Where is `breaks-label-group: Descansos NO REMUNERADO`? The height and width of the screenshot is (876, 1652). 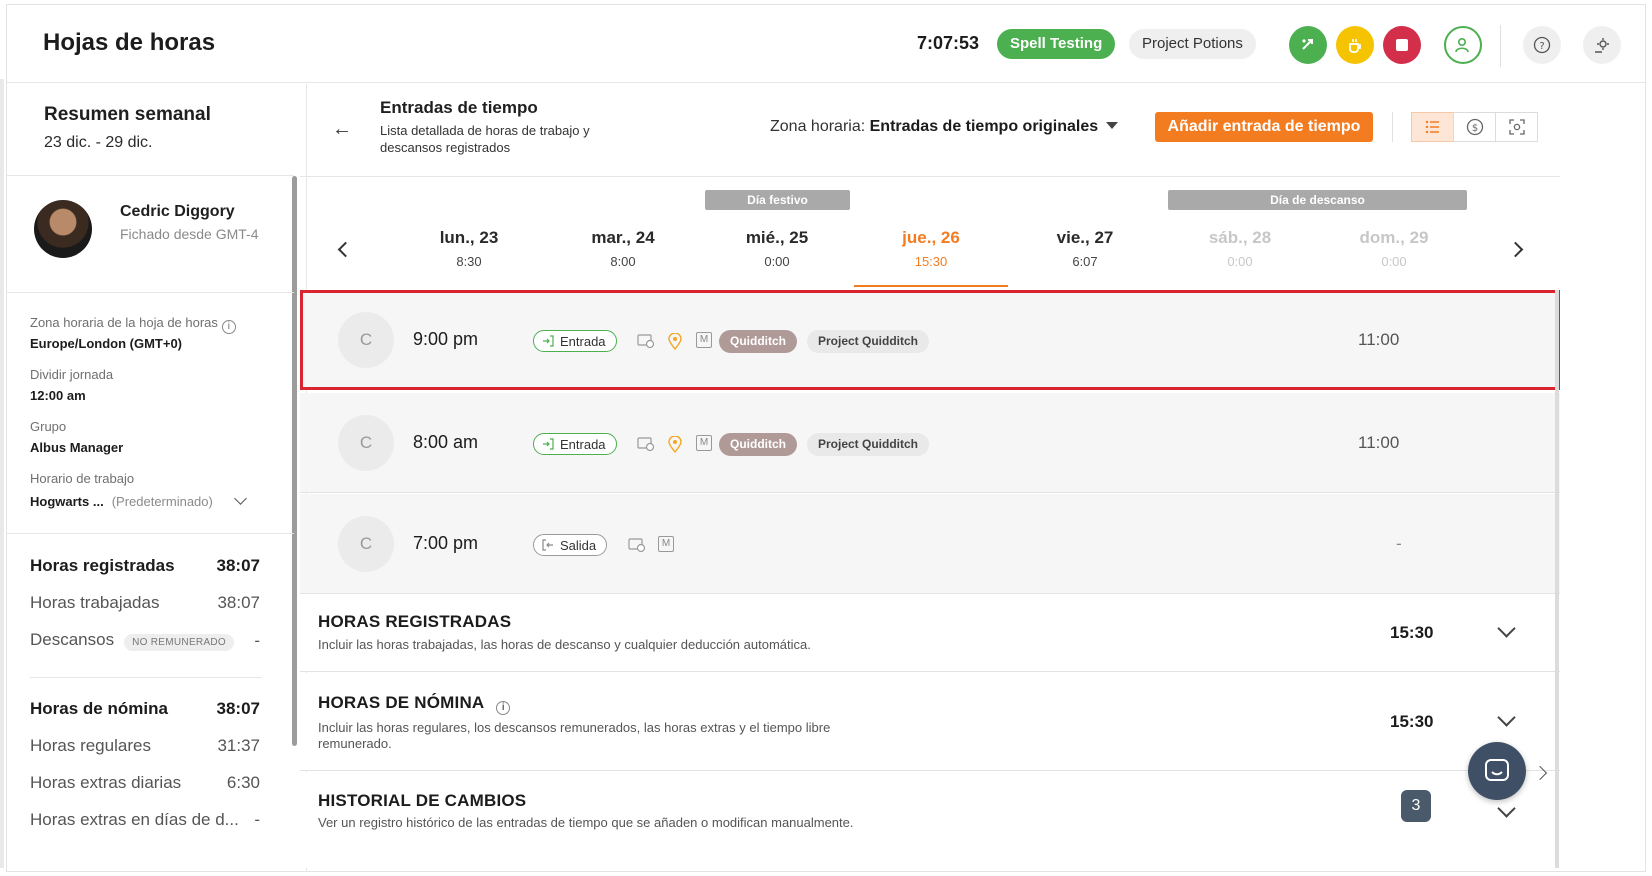
breaks-label-group: Descansos NO REMUNERADO is located at coordinates (132, 640).